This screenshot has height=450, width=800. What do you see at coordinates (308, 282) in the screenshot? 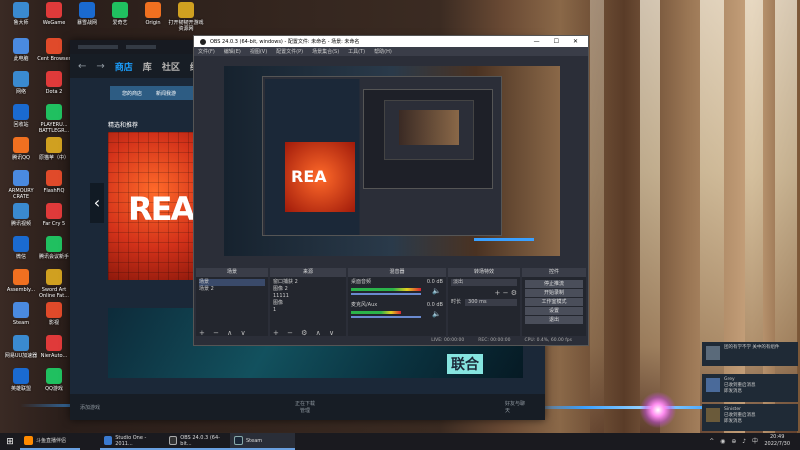
I see `source-item: 窗口捕获 2` at bounding box center [308, 282].